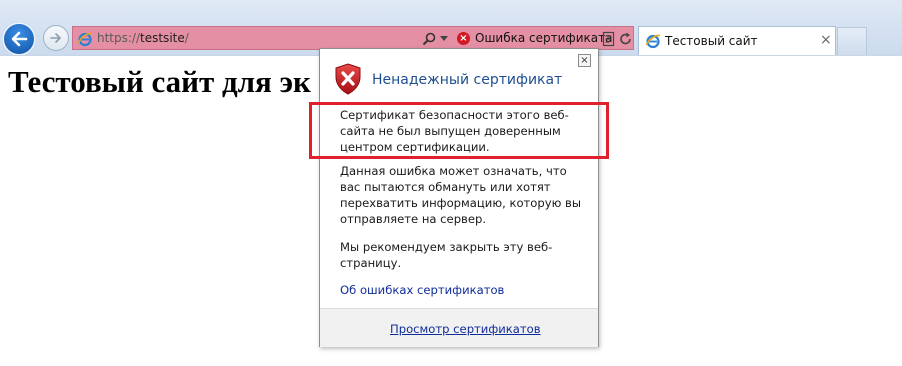 The width and height of the screenshot is (902, 366). I want to click on view-certificates-link: Просмотр сертификатов, so click(465, 329).